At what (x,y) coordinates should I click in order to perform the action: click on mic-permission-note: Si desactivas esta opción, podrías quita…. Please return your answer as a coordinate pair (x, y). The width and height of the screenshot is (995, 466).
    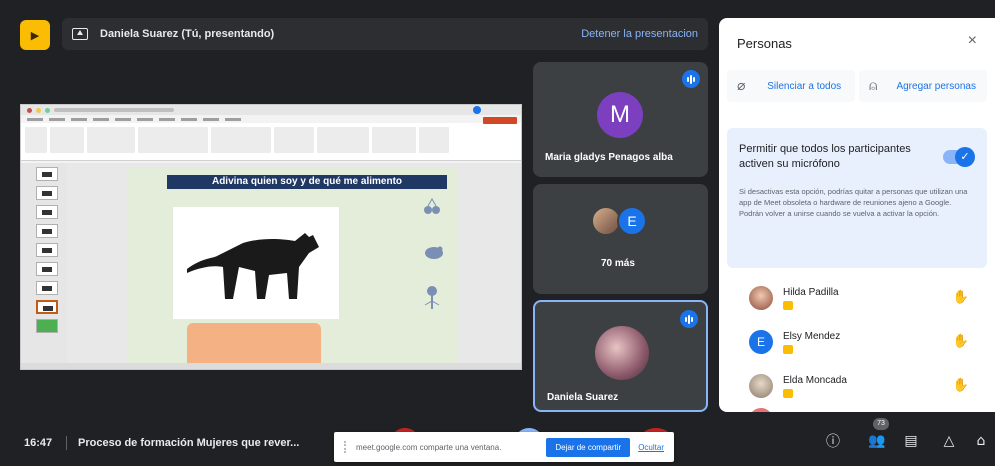
    Looking at the image, I should click on (853, 202).